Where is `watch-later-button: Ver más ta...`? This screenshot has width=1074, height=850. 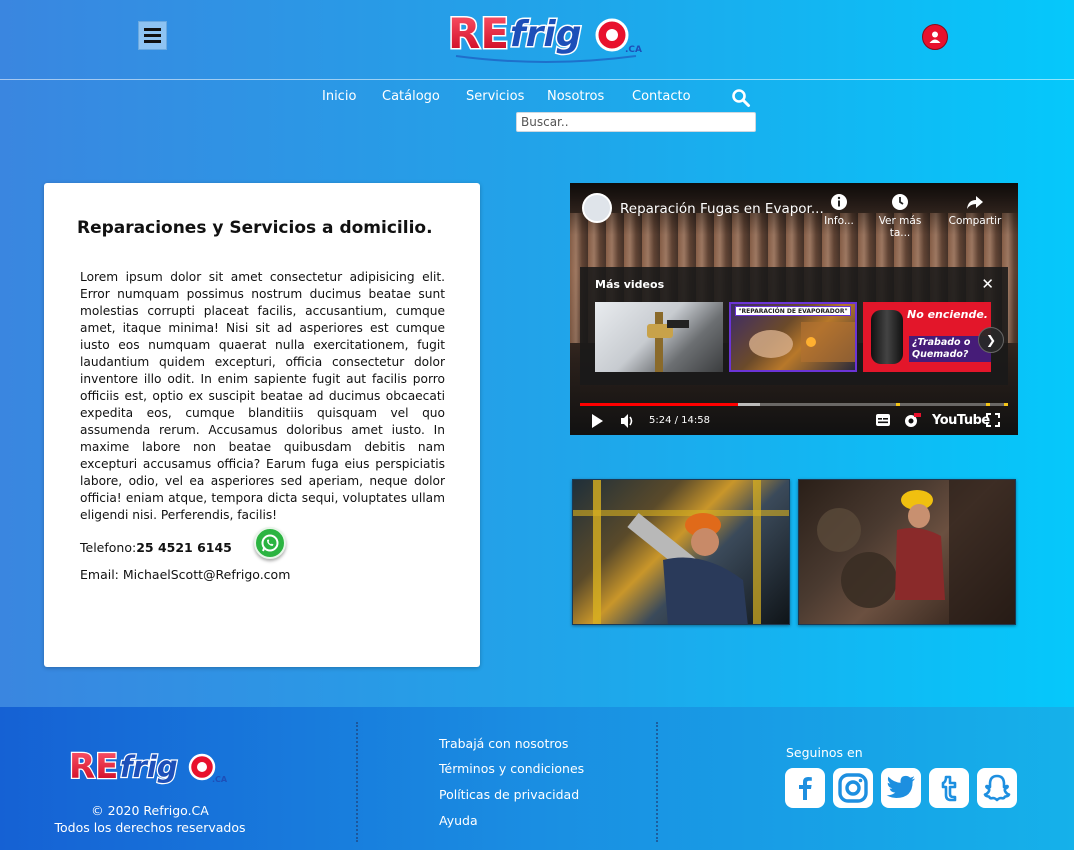
watch-later-button: Ver más ta... is located at coordinates (900, 216).